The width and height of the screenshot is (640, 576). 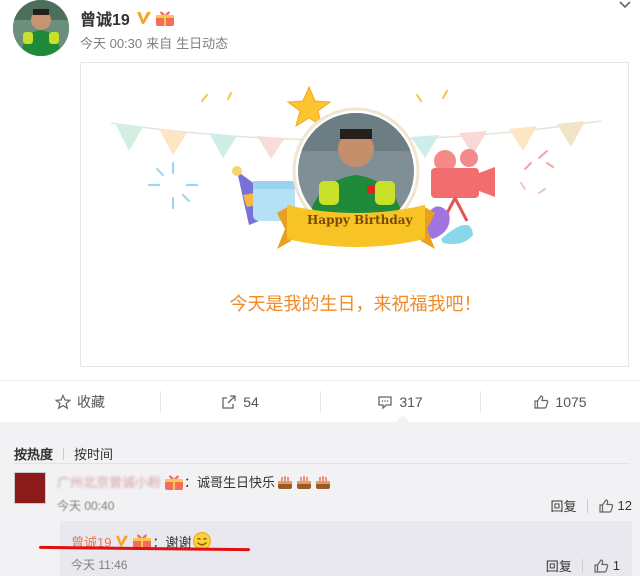 What do you see at coordinates (571, 401) in the screenshot?
I see `like-count: 1075` at bounding box center [571, 401].